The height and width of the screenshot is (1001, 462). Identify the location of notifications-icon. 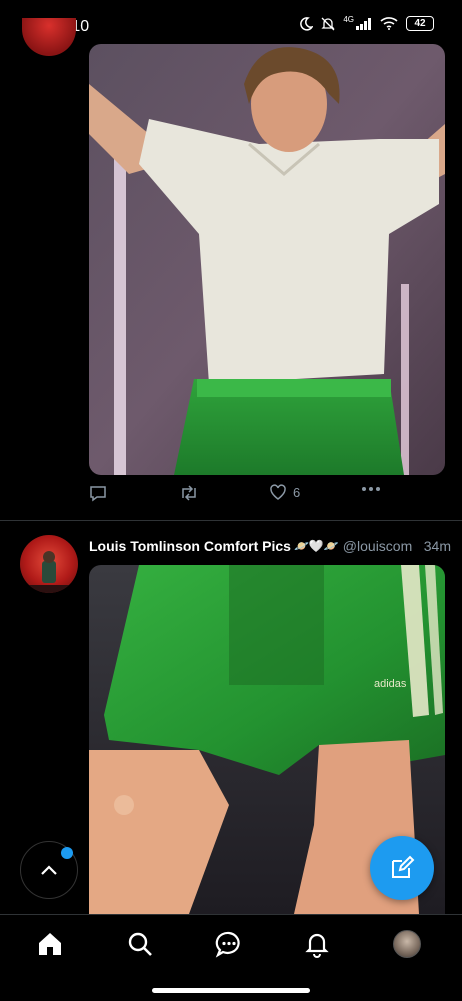
(317, 945).